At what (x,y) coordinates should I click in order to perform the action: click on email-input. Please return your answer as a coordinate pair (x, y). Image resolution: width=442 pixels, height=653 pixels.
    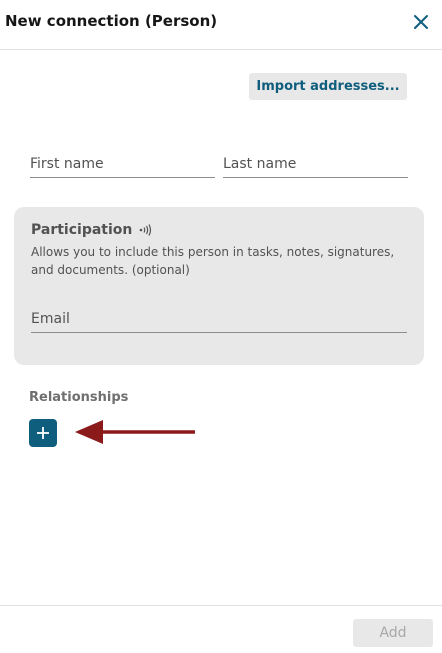
    Looking at the image, I should click on (219, 318).